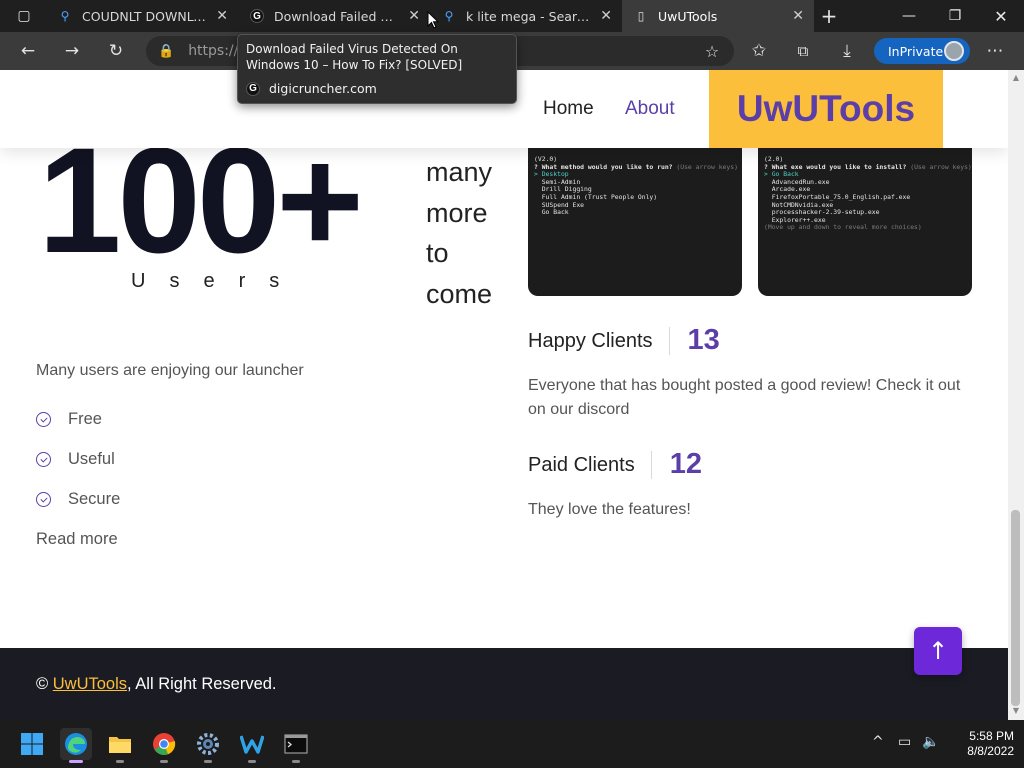  Describe the element at coordinates (433, 20) in the screenshot. I see `mouse-cursor-icon` at that location.